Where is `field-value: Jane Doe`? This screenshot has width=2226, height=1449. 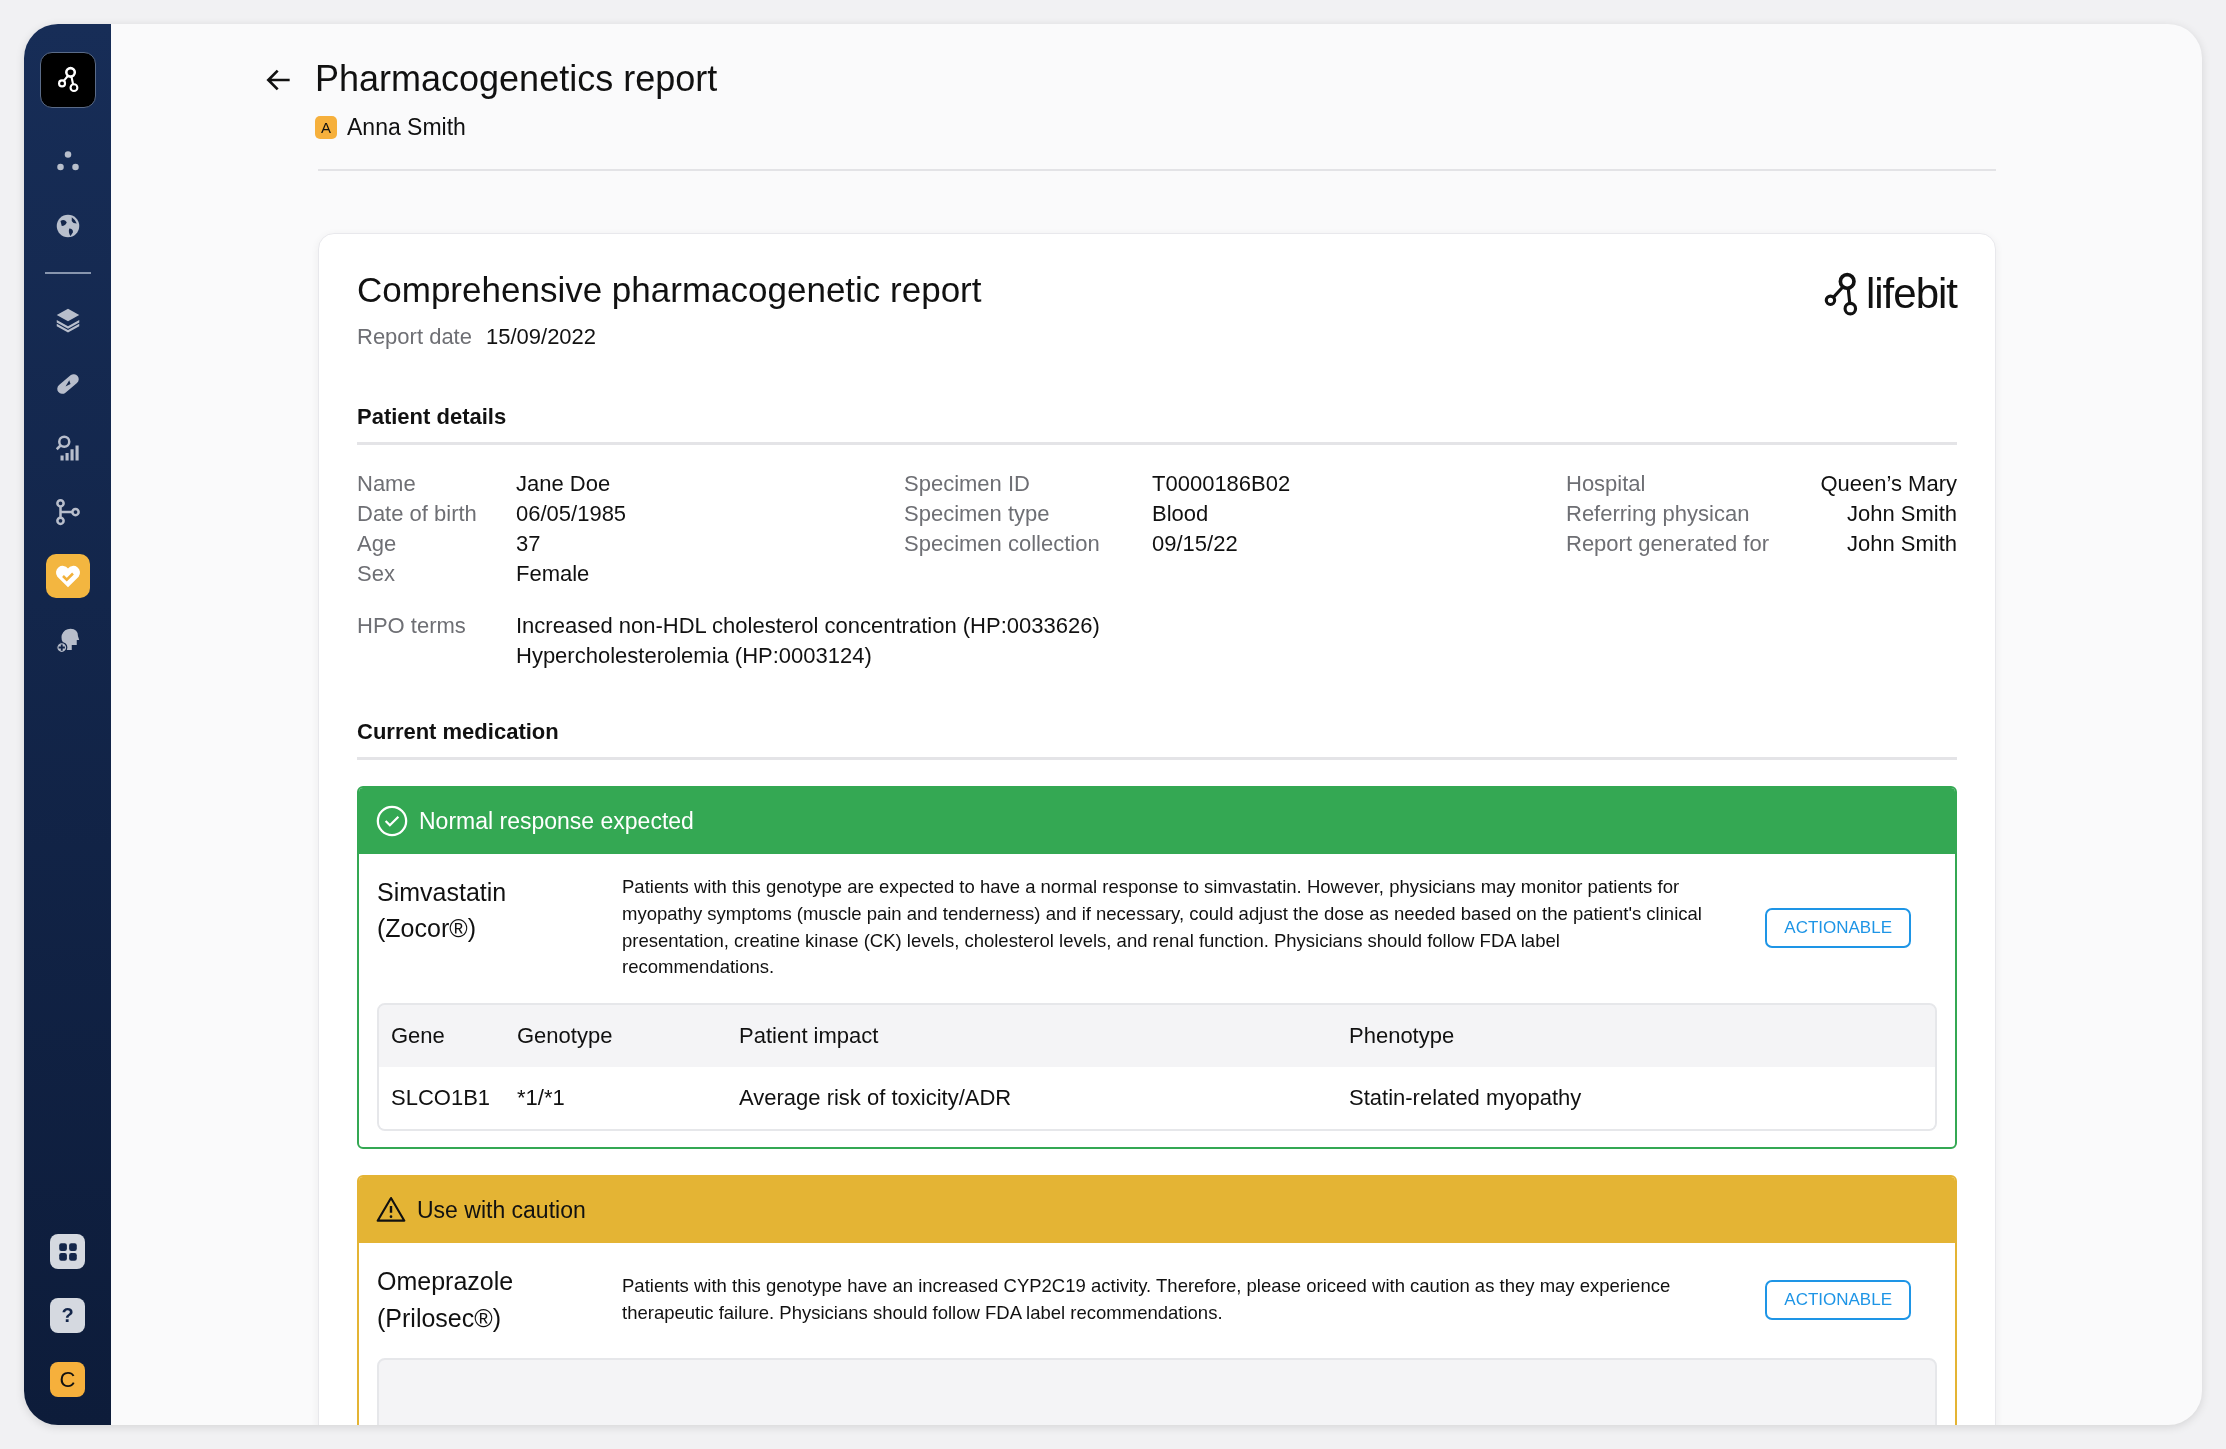 field-value: Jane Doe is located at coordinates (564, 484).